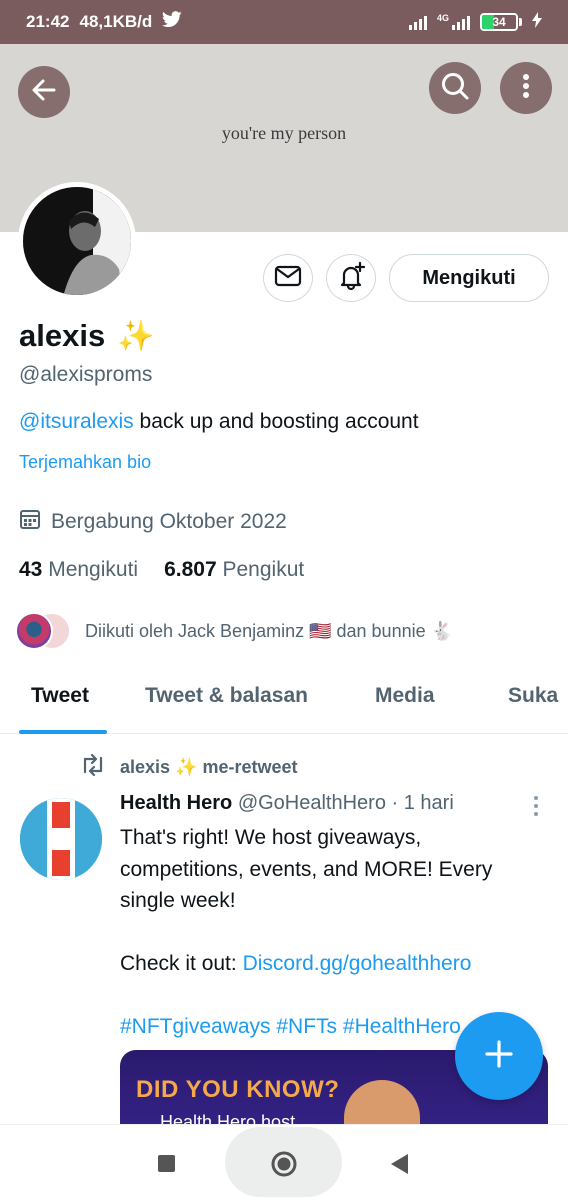 This screenshot has width=568, height=1200. I want to click on more-vertical-icon, so click(526, 88).